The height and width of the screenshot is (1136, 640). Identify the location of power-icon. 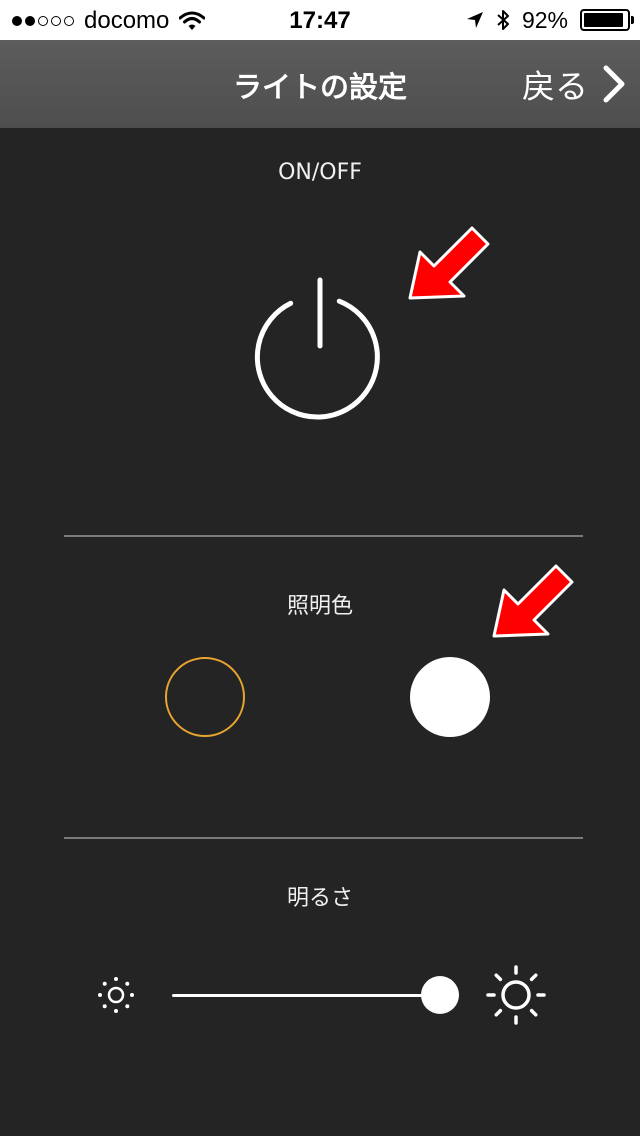
(317, 348).